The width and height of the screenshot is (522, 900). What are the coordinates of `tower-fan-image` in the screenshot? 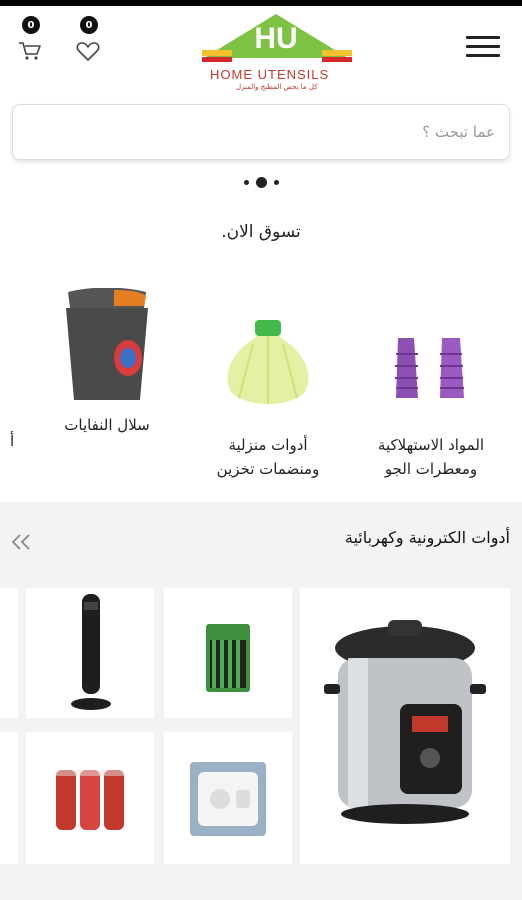 It's located at (91, 652).